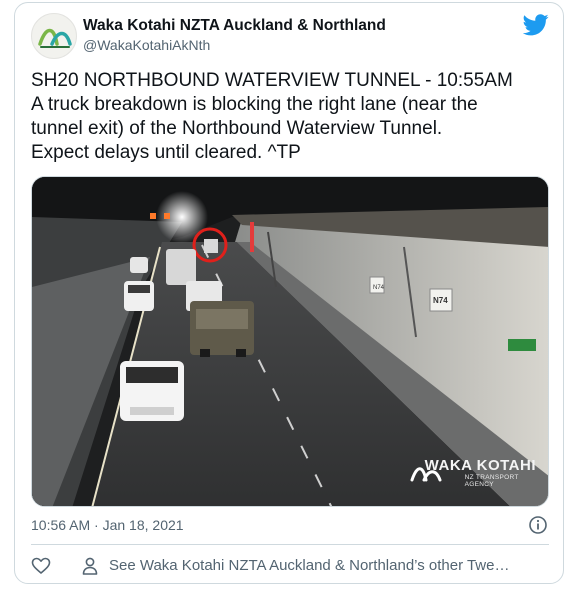 This screenshot has height=591, width=576. I want to click on tweet-timestamp: 10:56 AM · Jan 18, 2021, so click(107, 525).